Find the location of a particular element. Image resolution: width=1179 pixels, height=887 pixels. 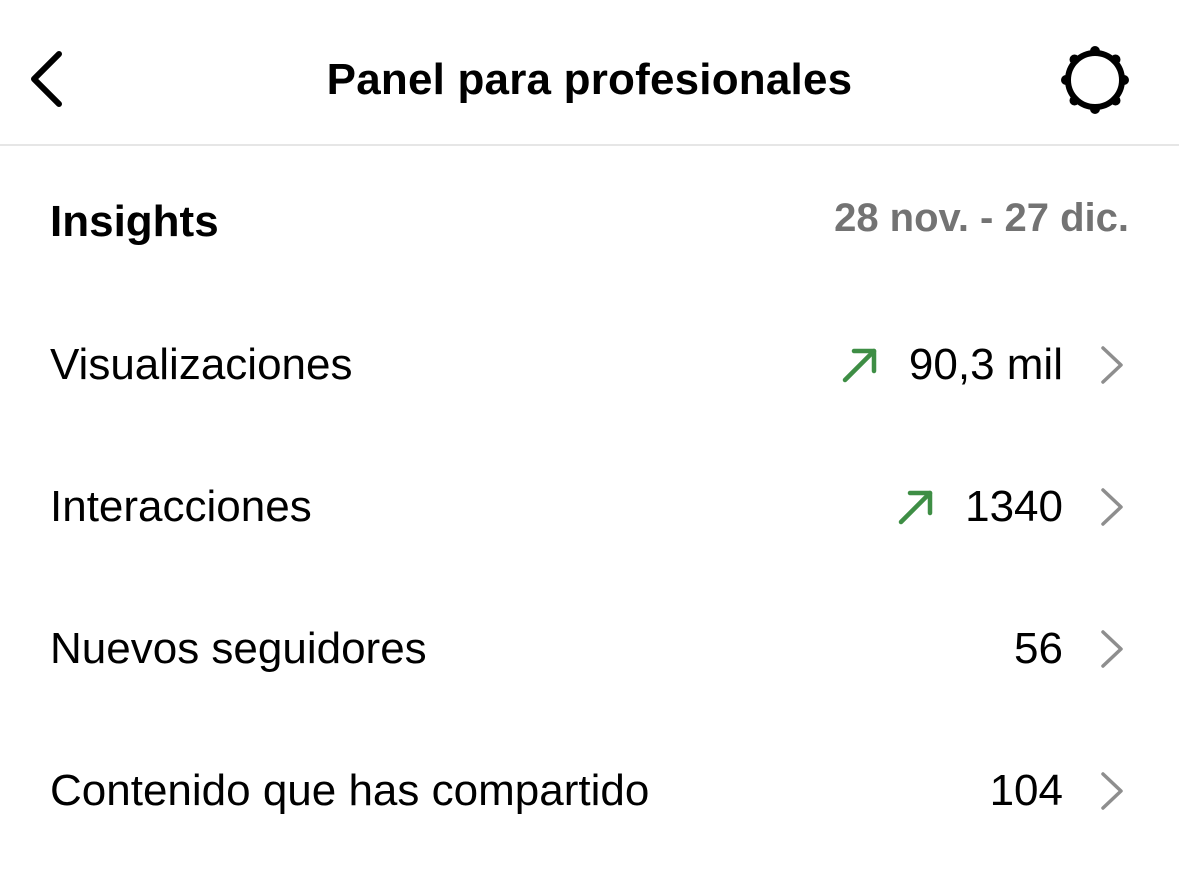

metric-label: Interacciones is located at coordinates (181, 506).